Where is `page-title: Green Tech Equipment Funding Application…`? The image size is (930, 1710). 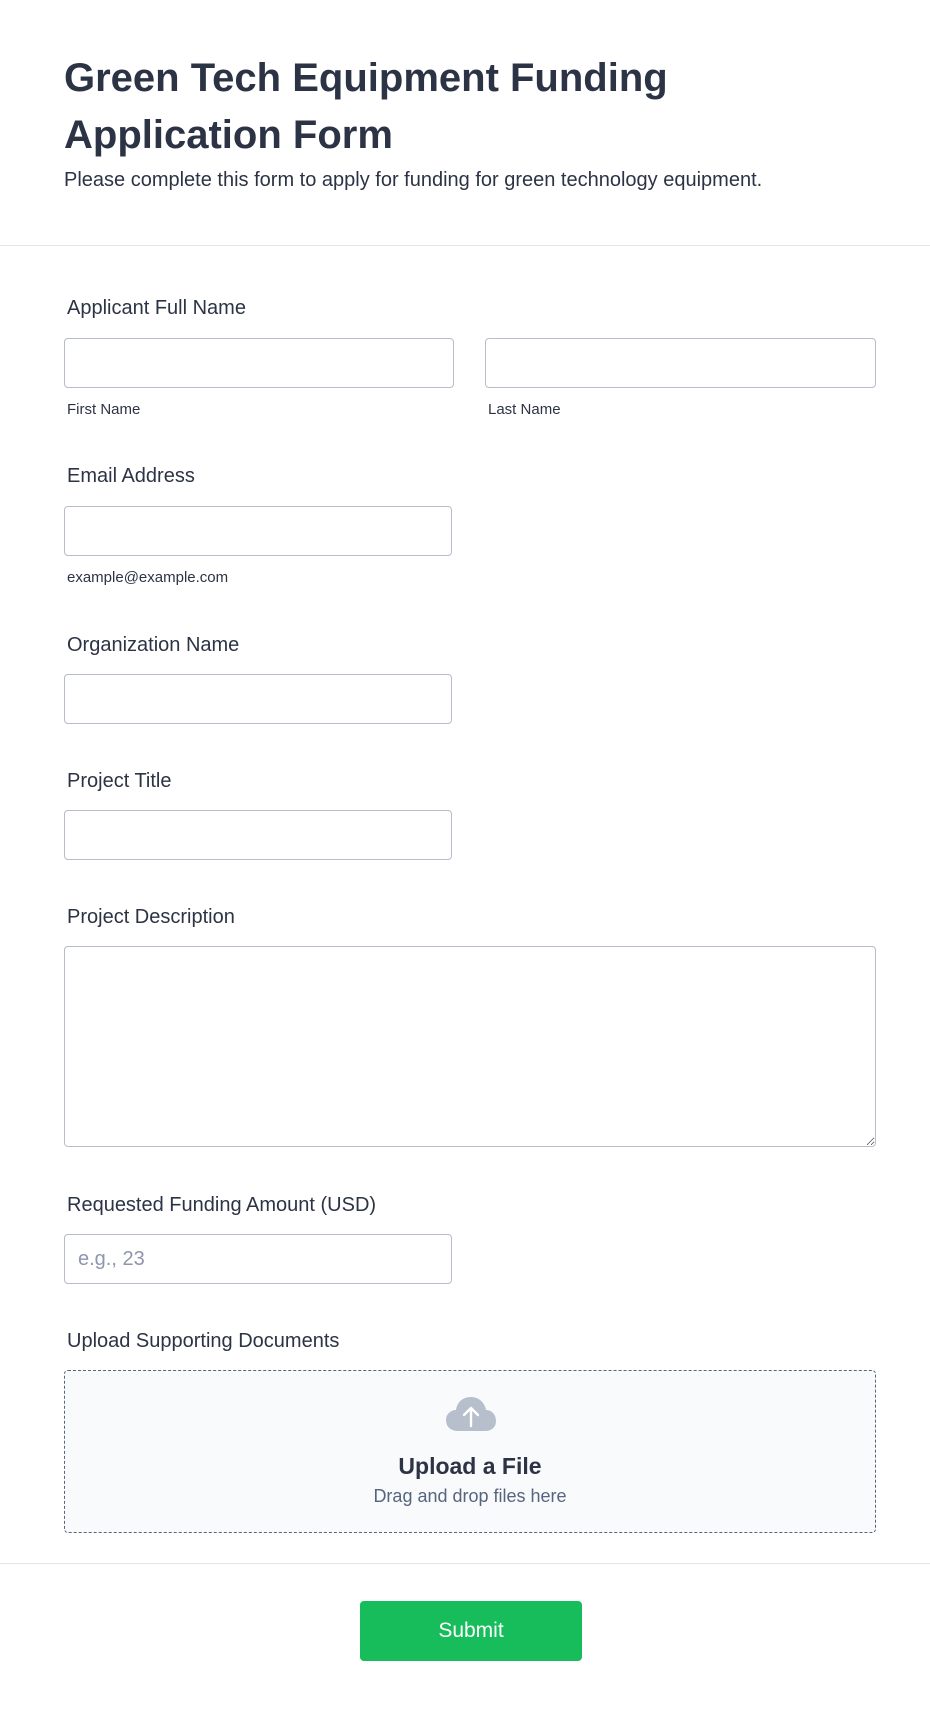
page-title: Green Tech Equipment Funding Application… is located at coordinates (366, 106).